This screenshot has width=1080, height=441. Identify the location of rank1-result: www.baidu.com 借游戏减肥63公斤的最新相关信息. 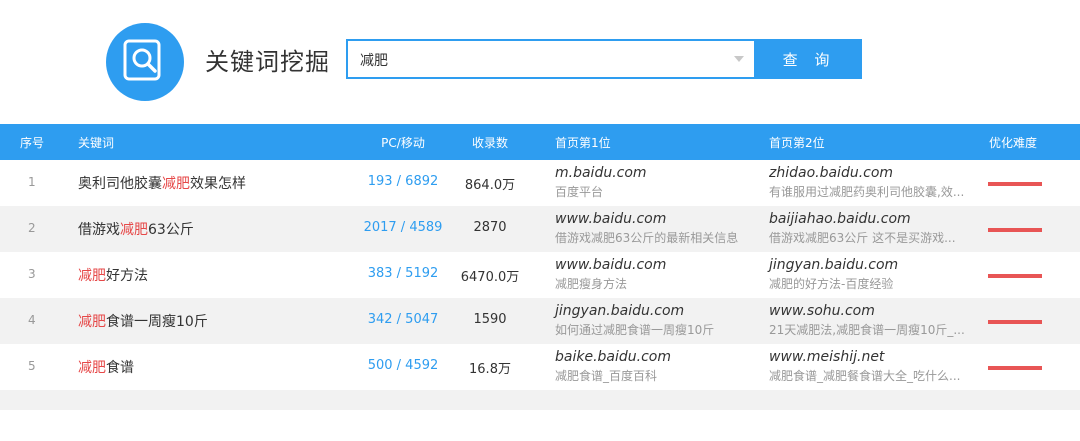
(655, 228).